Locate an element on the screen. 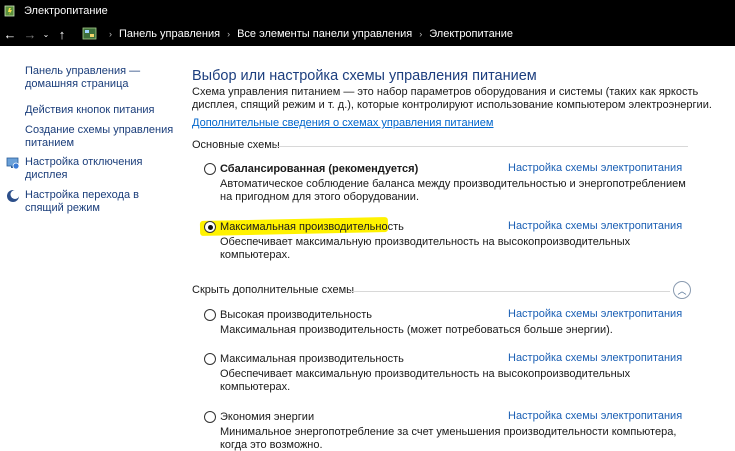 The image size is (735, 451). moon-icon is located at coordinates (13, 196).